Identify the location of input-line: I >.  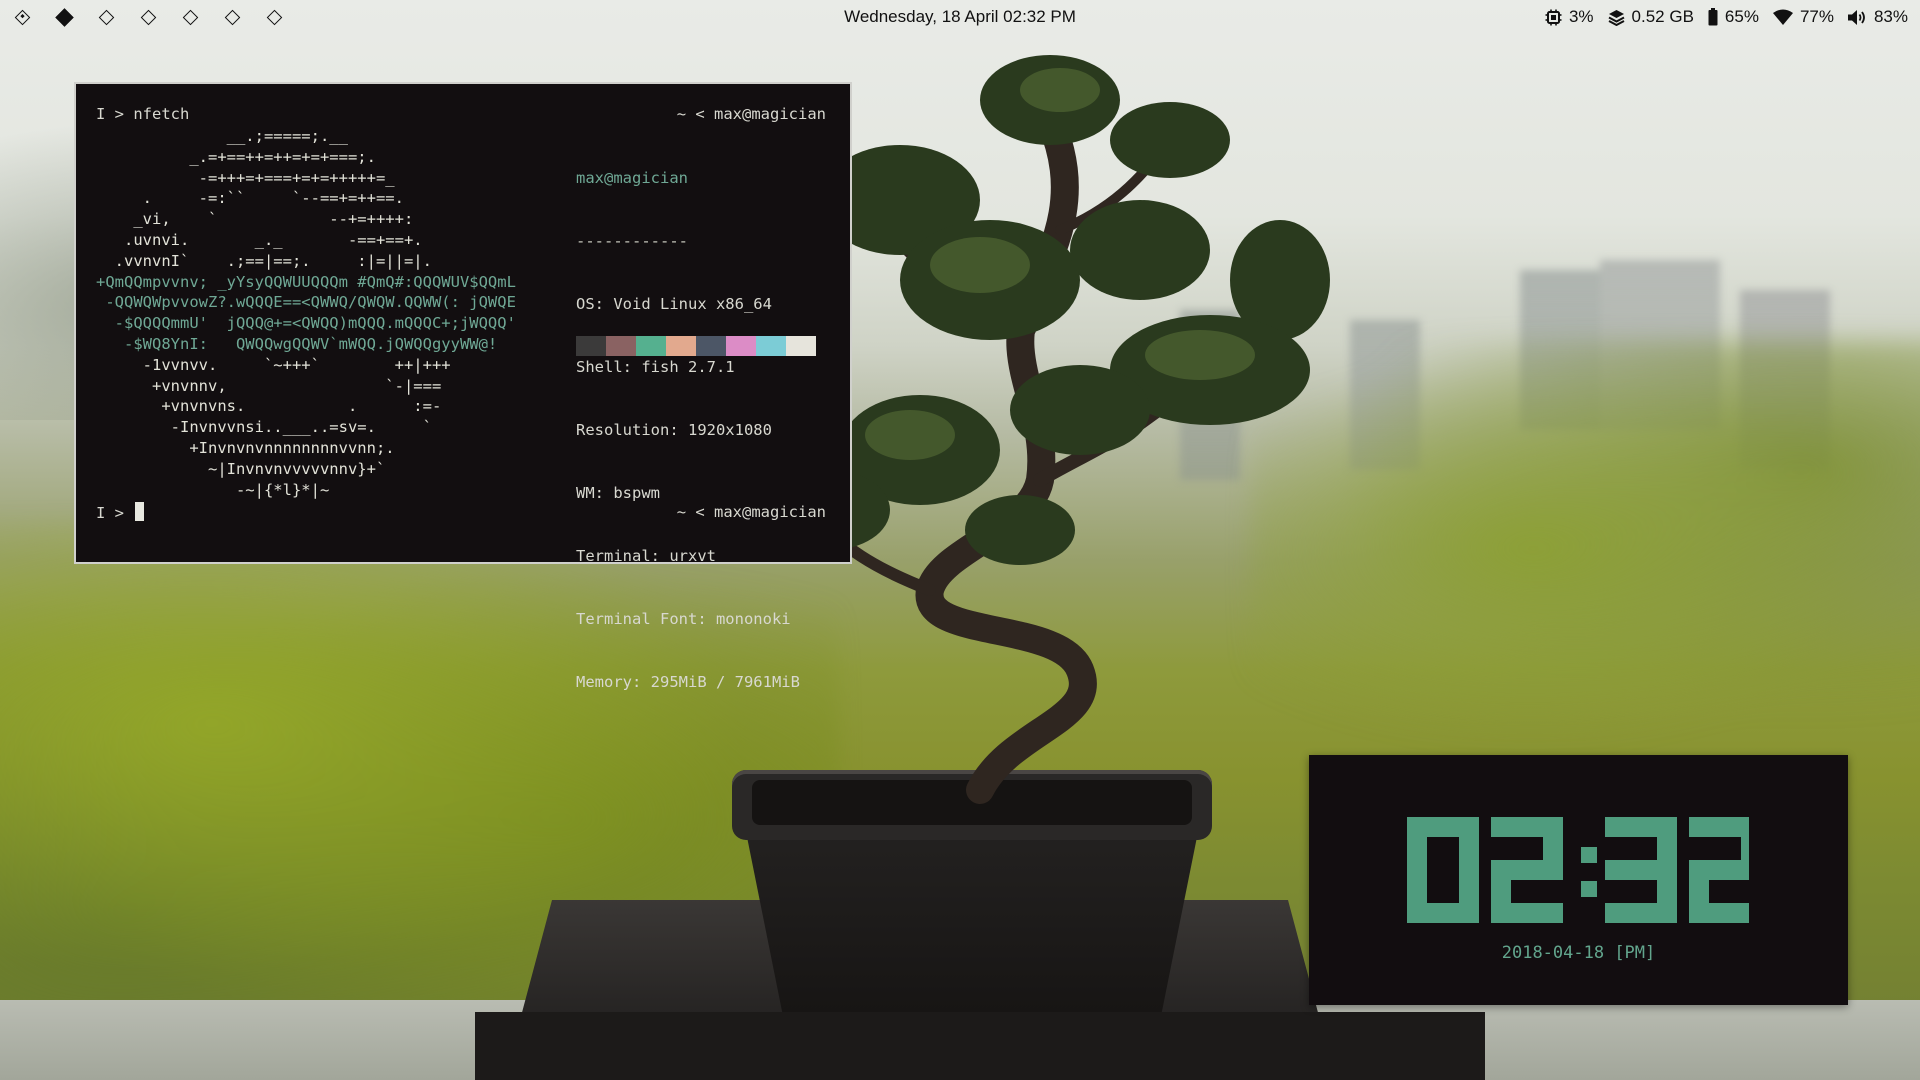
(120, 513).